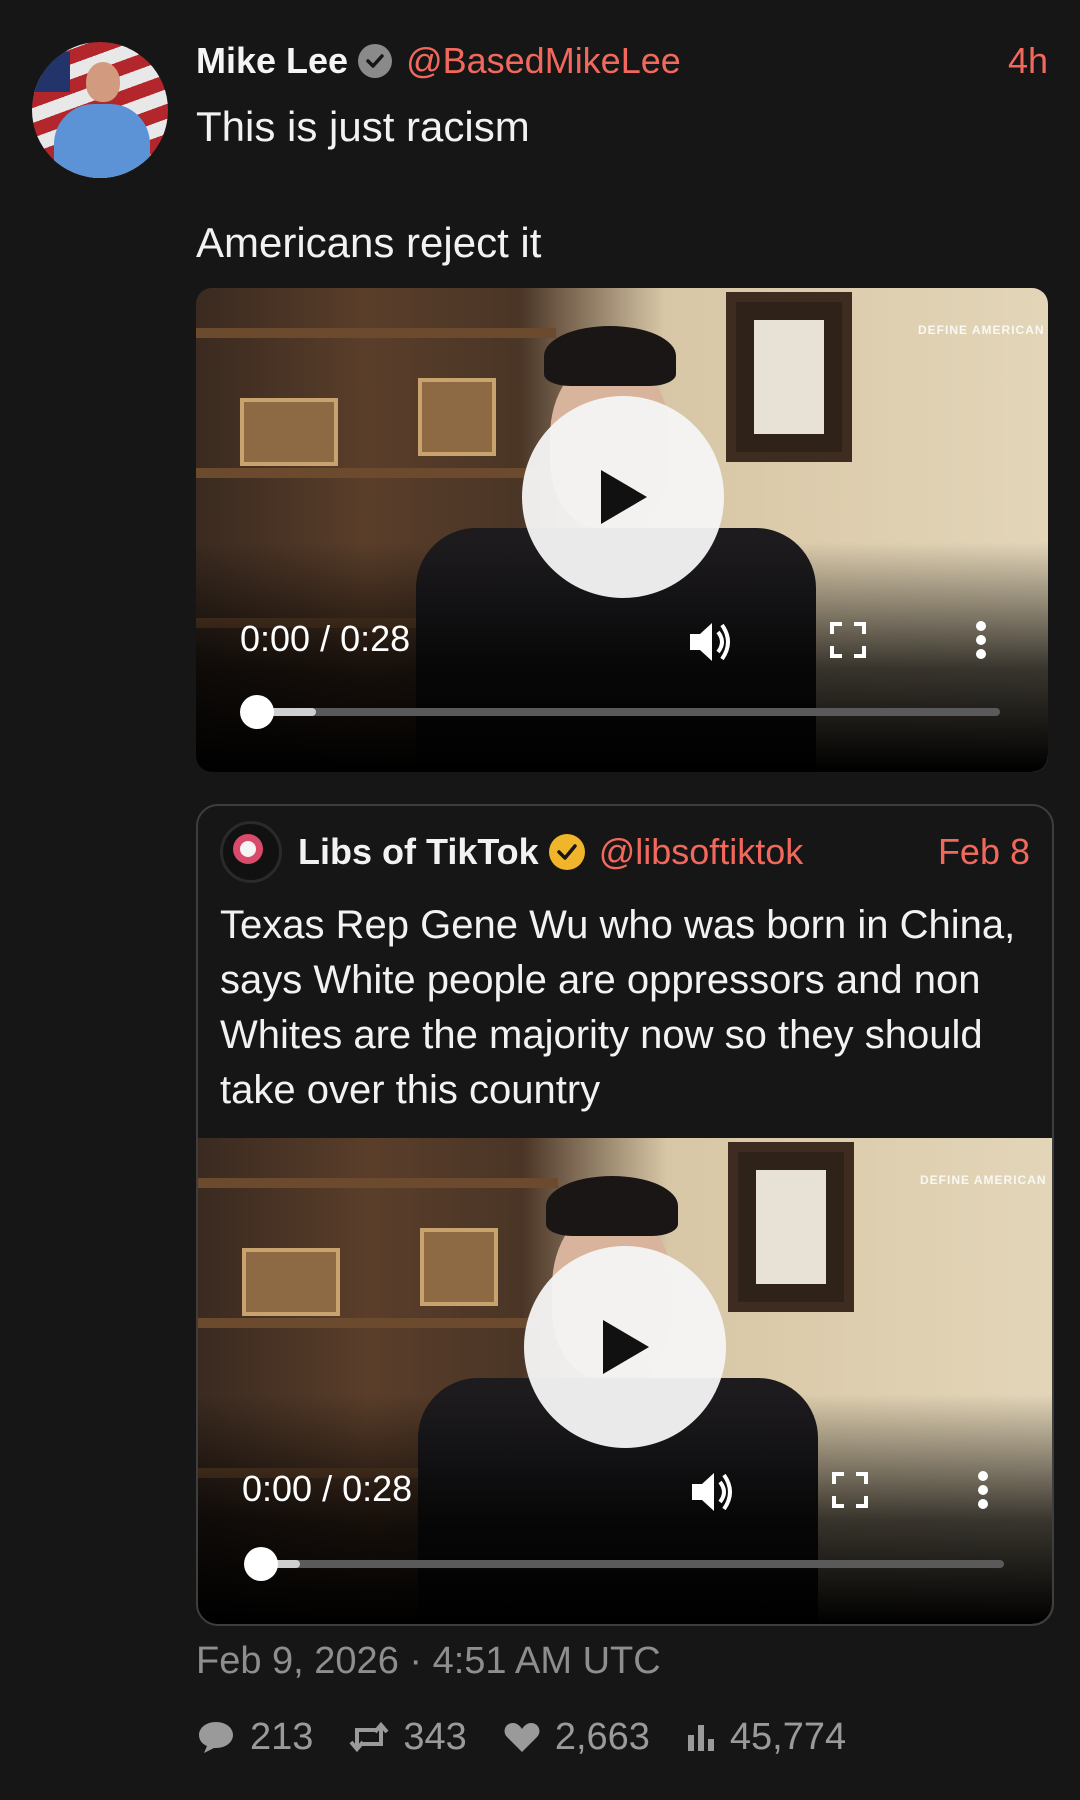  I want to click on engagement-stats: 213 343 2,663 45,774, so click(539, 1737).